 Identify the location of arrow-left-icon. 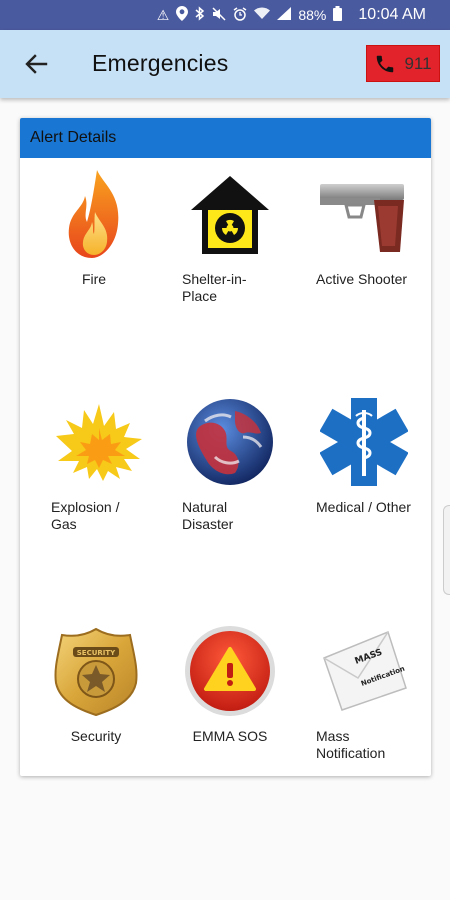
(36, 64).